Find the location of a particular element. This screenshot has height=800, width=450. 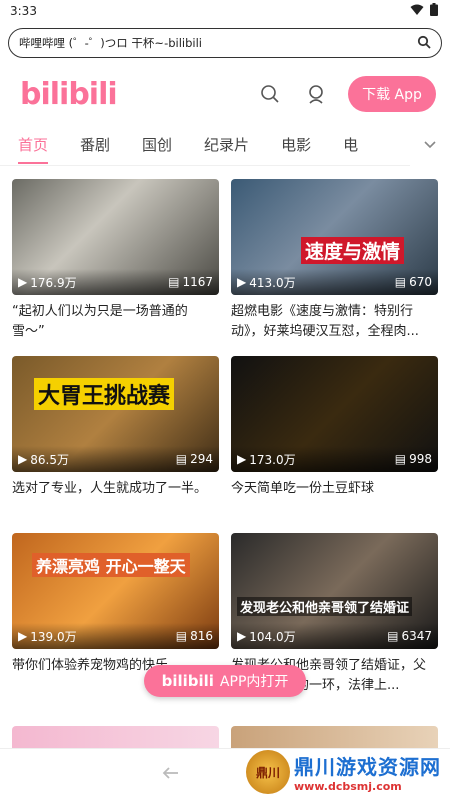

thumbnail-caption: 大胃王挑战赛 is located at coordinates (104, 394).